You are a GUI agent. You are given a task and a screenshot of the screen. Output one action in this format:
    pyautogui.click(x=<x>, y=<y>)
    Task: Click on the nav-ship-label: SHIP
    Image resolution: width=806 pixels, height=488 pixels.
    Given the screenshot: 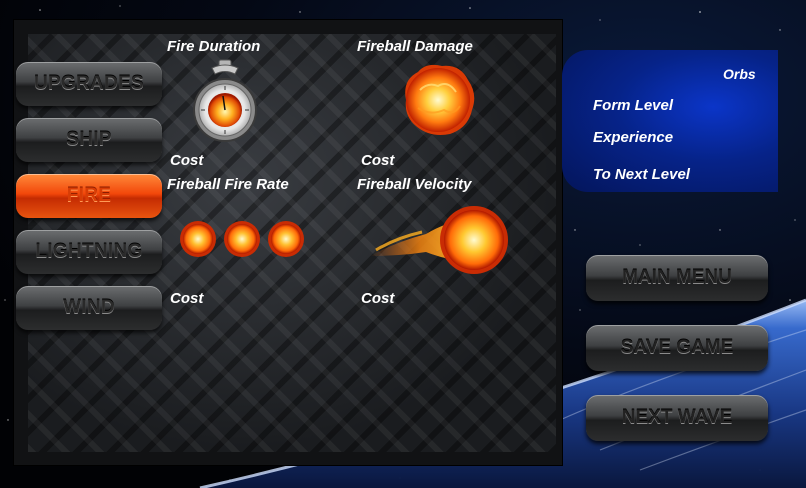 What is the action you would take?
    pyautogui.click(x=89, y=139)
    